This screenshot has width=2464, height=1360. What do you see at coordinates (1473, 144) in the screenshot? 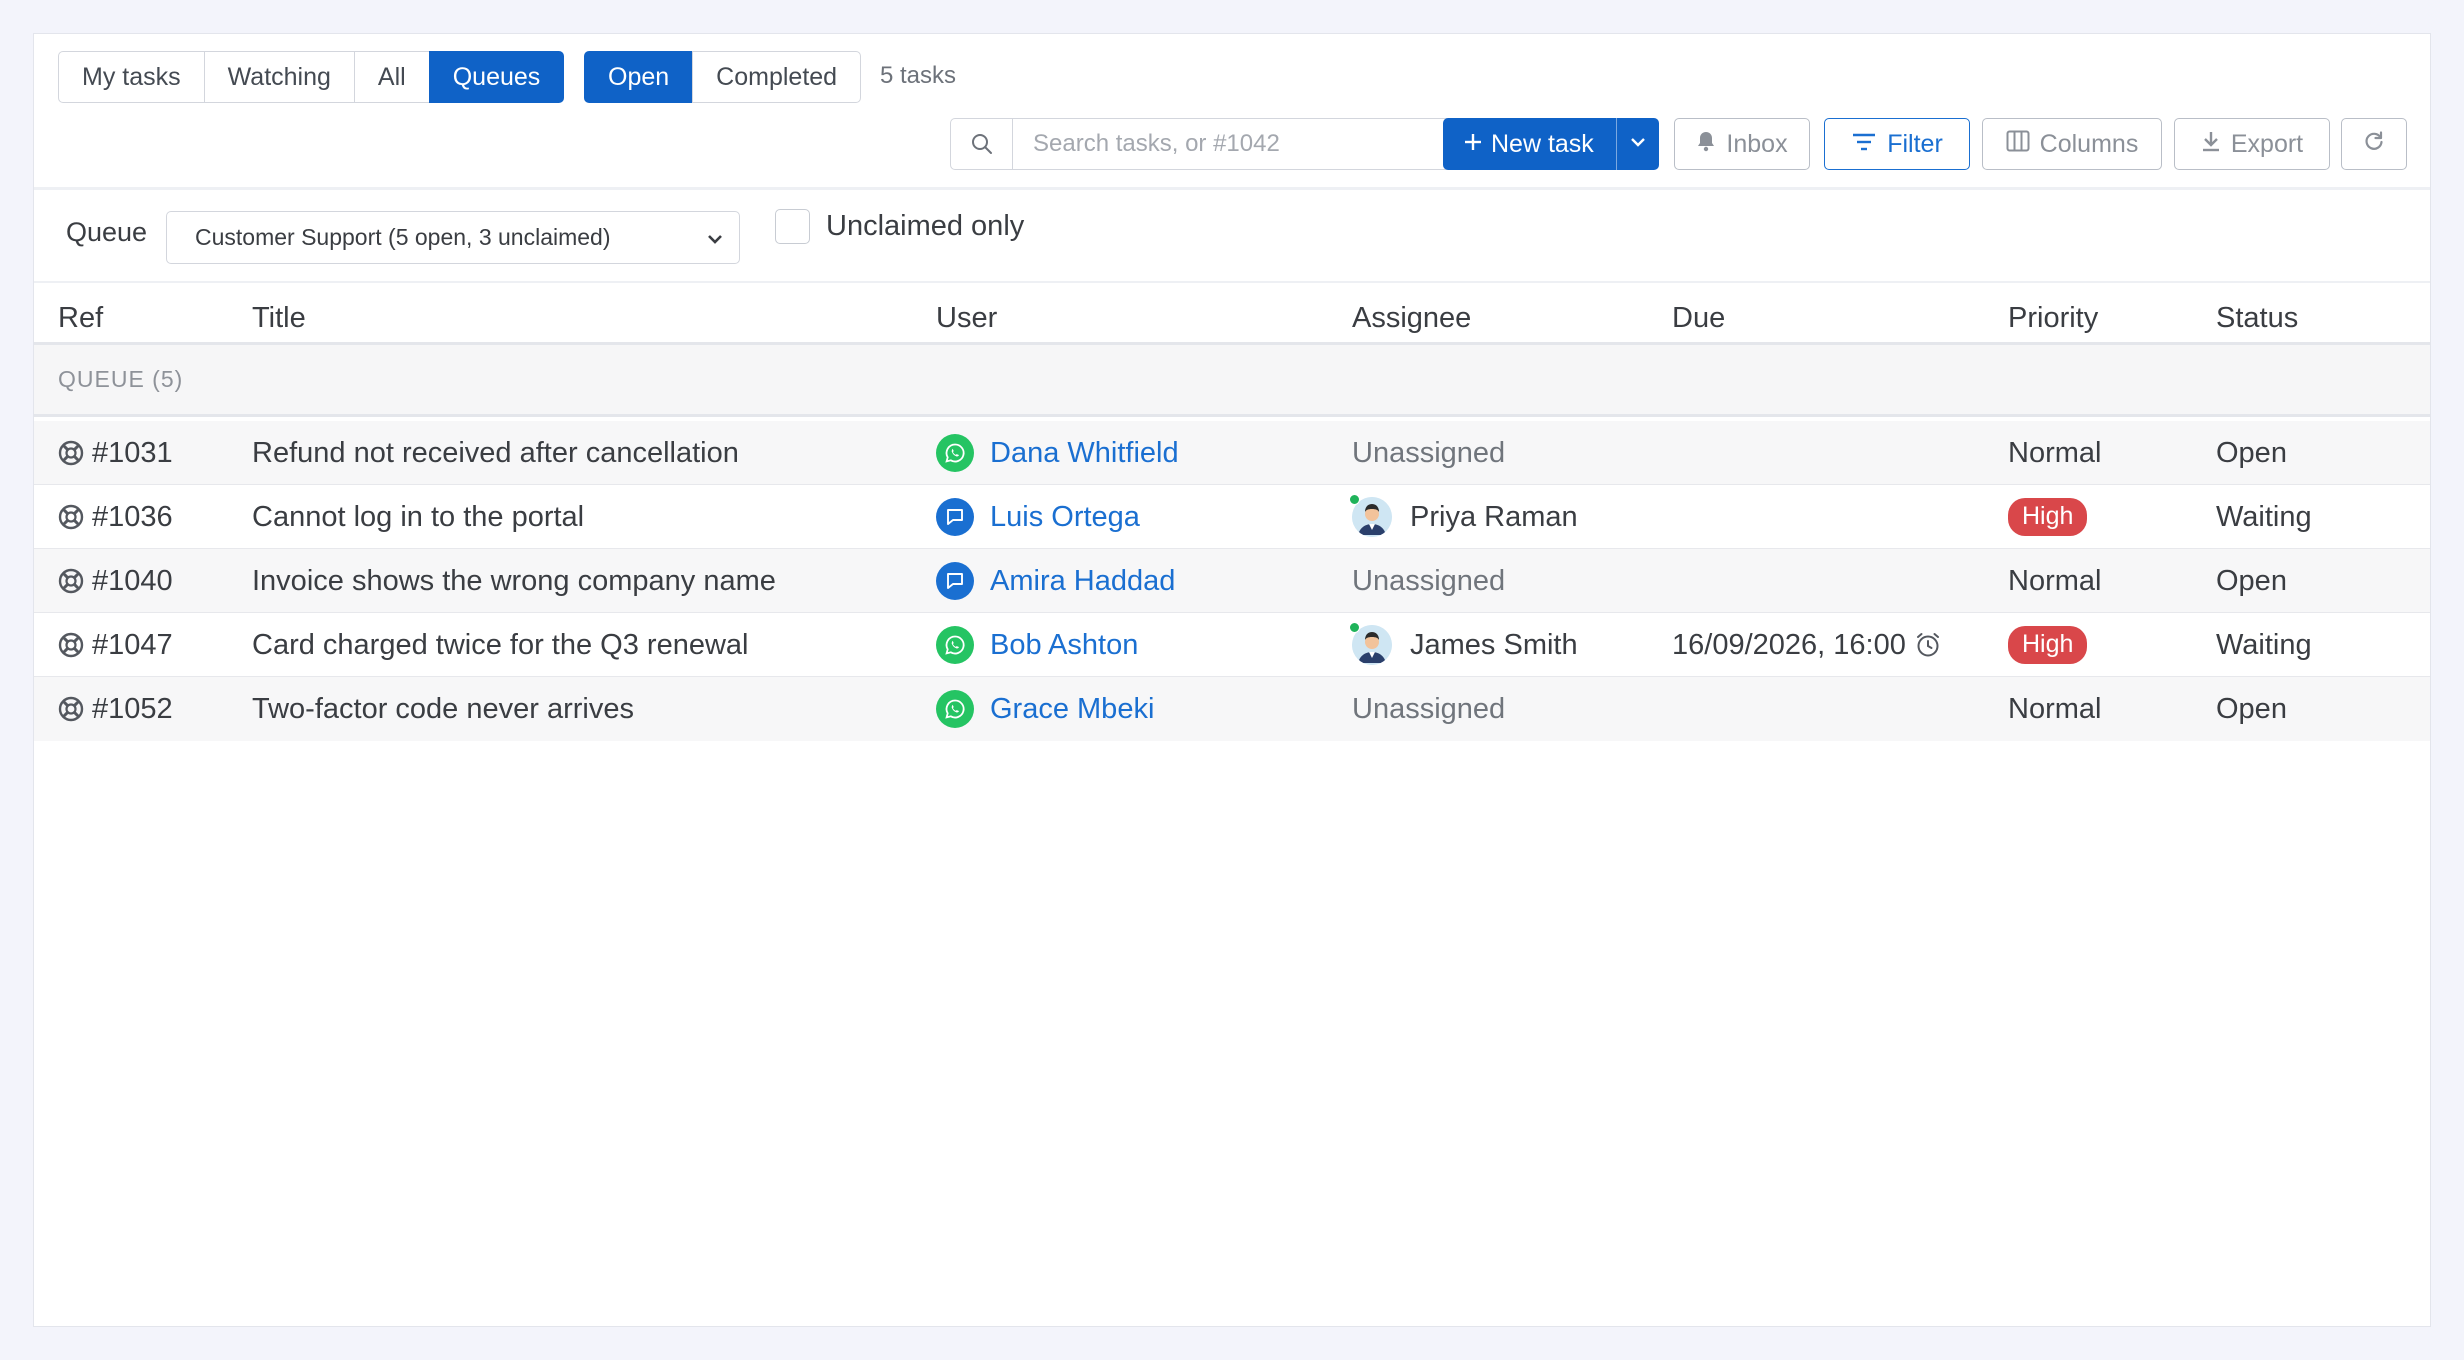
I see `plus-icon` at bounding box center [1473, 144].